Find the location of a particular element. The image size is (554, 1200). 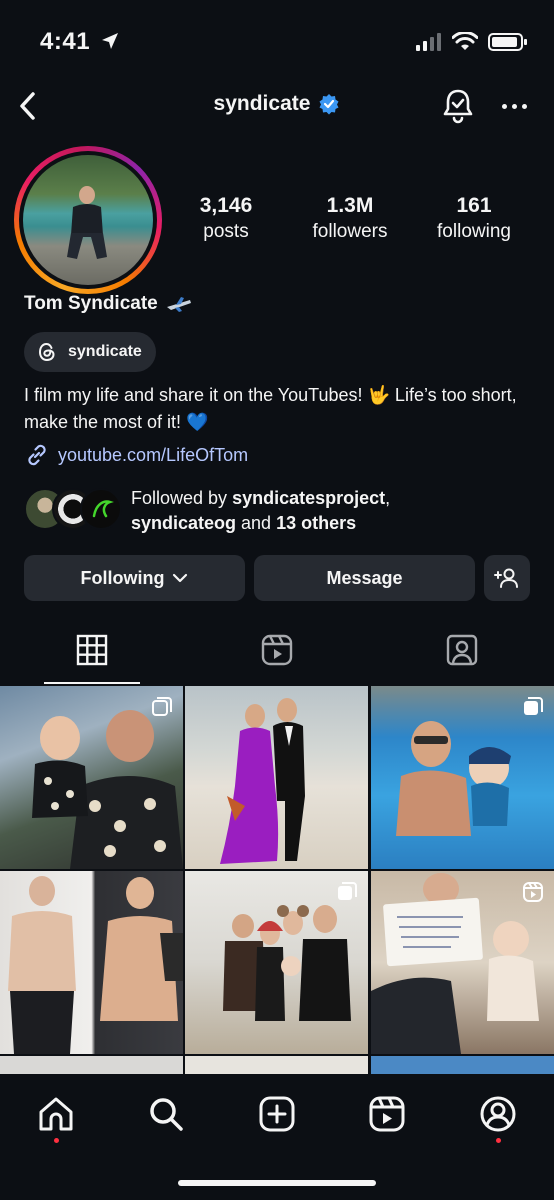

post-photo-transformation is located at coordinates (95, 965).